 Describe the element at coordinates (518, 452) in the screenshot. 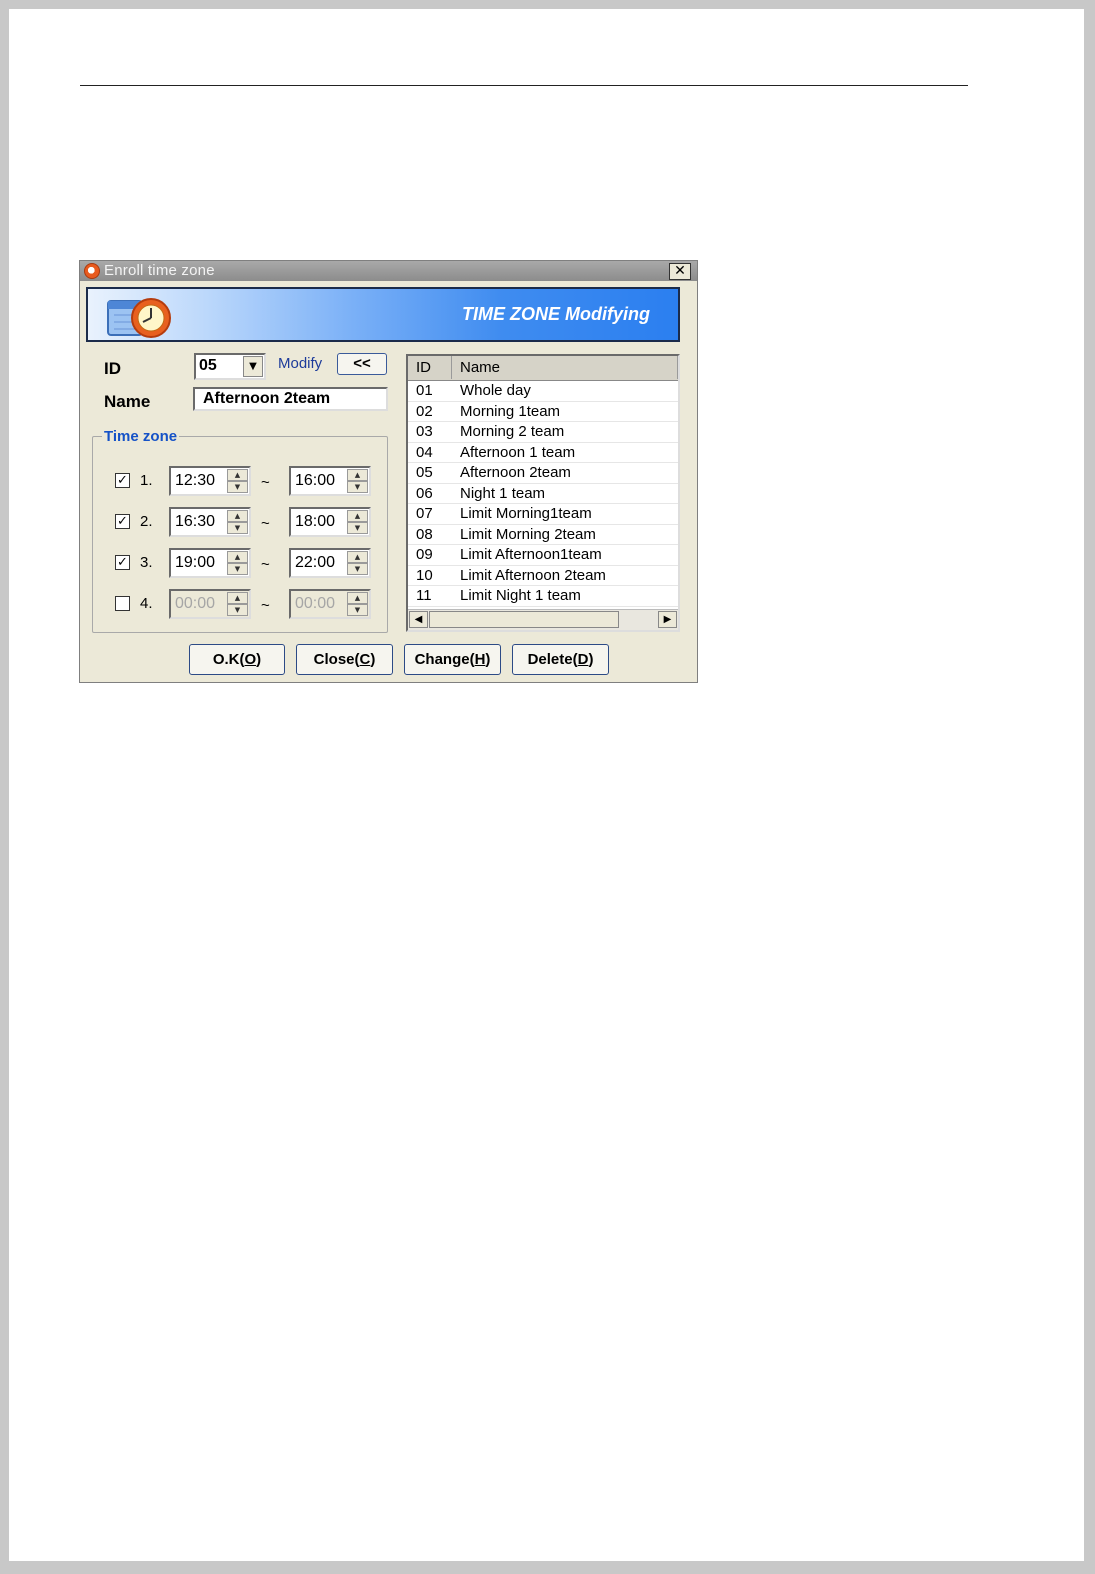

I see `list-item-name: Afternoon 1 team` at that location.